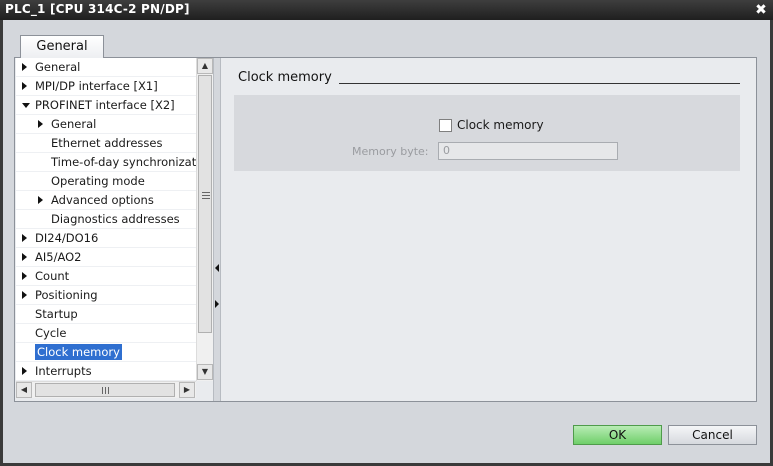 This screenshot has height=466, width=773. What do you see at coordinates (24, 390) in the screenshot?
I see `scroll-left-icon: ◀` at bounding box center [24, 390].